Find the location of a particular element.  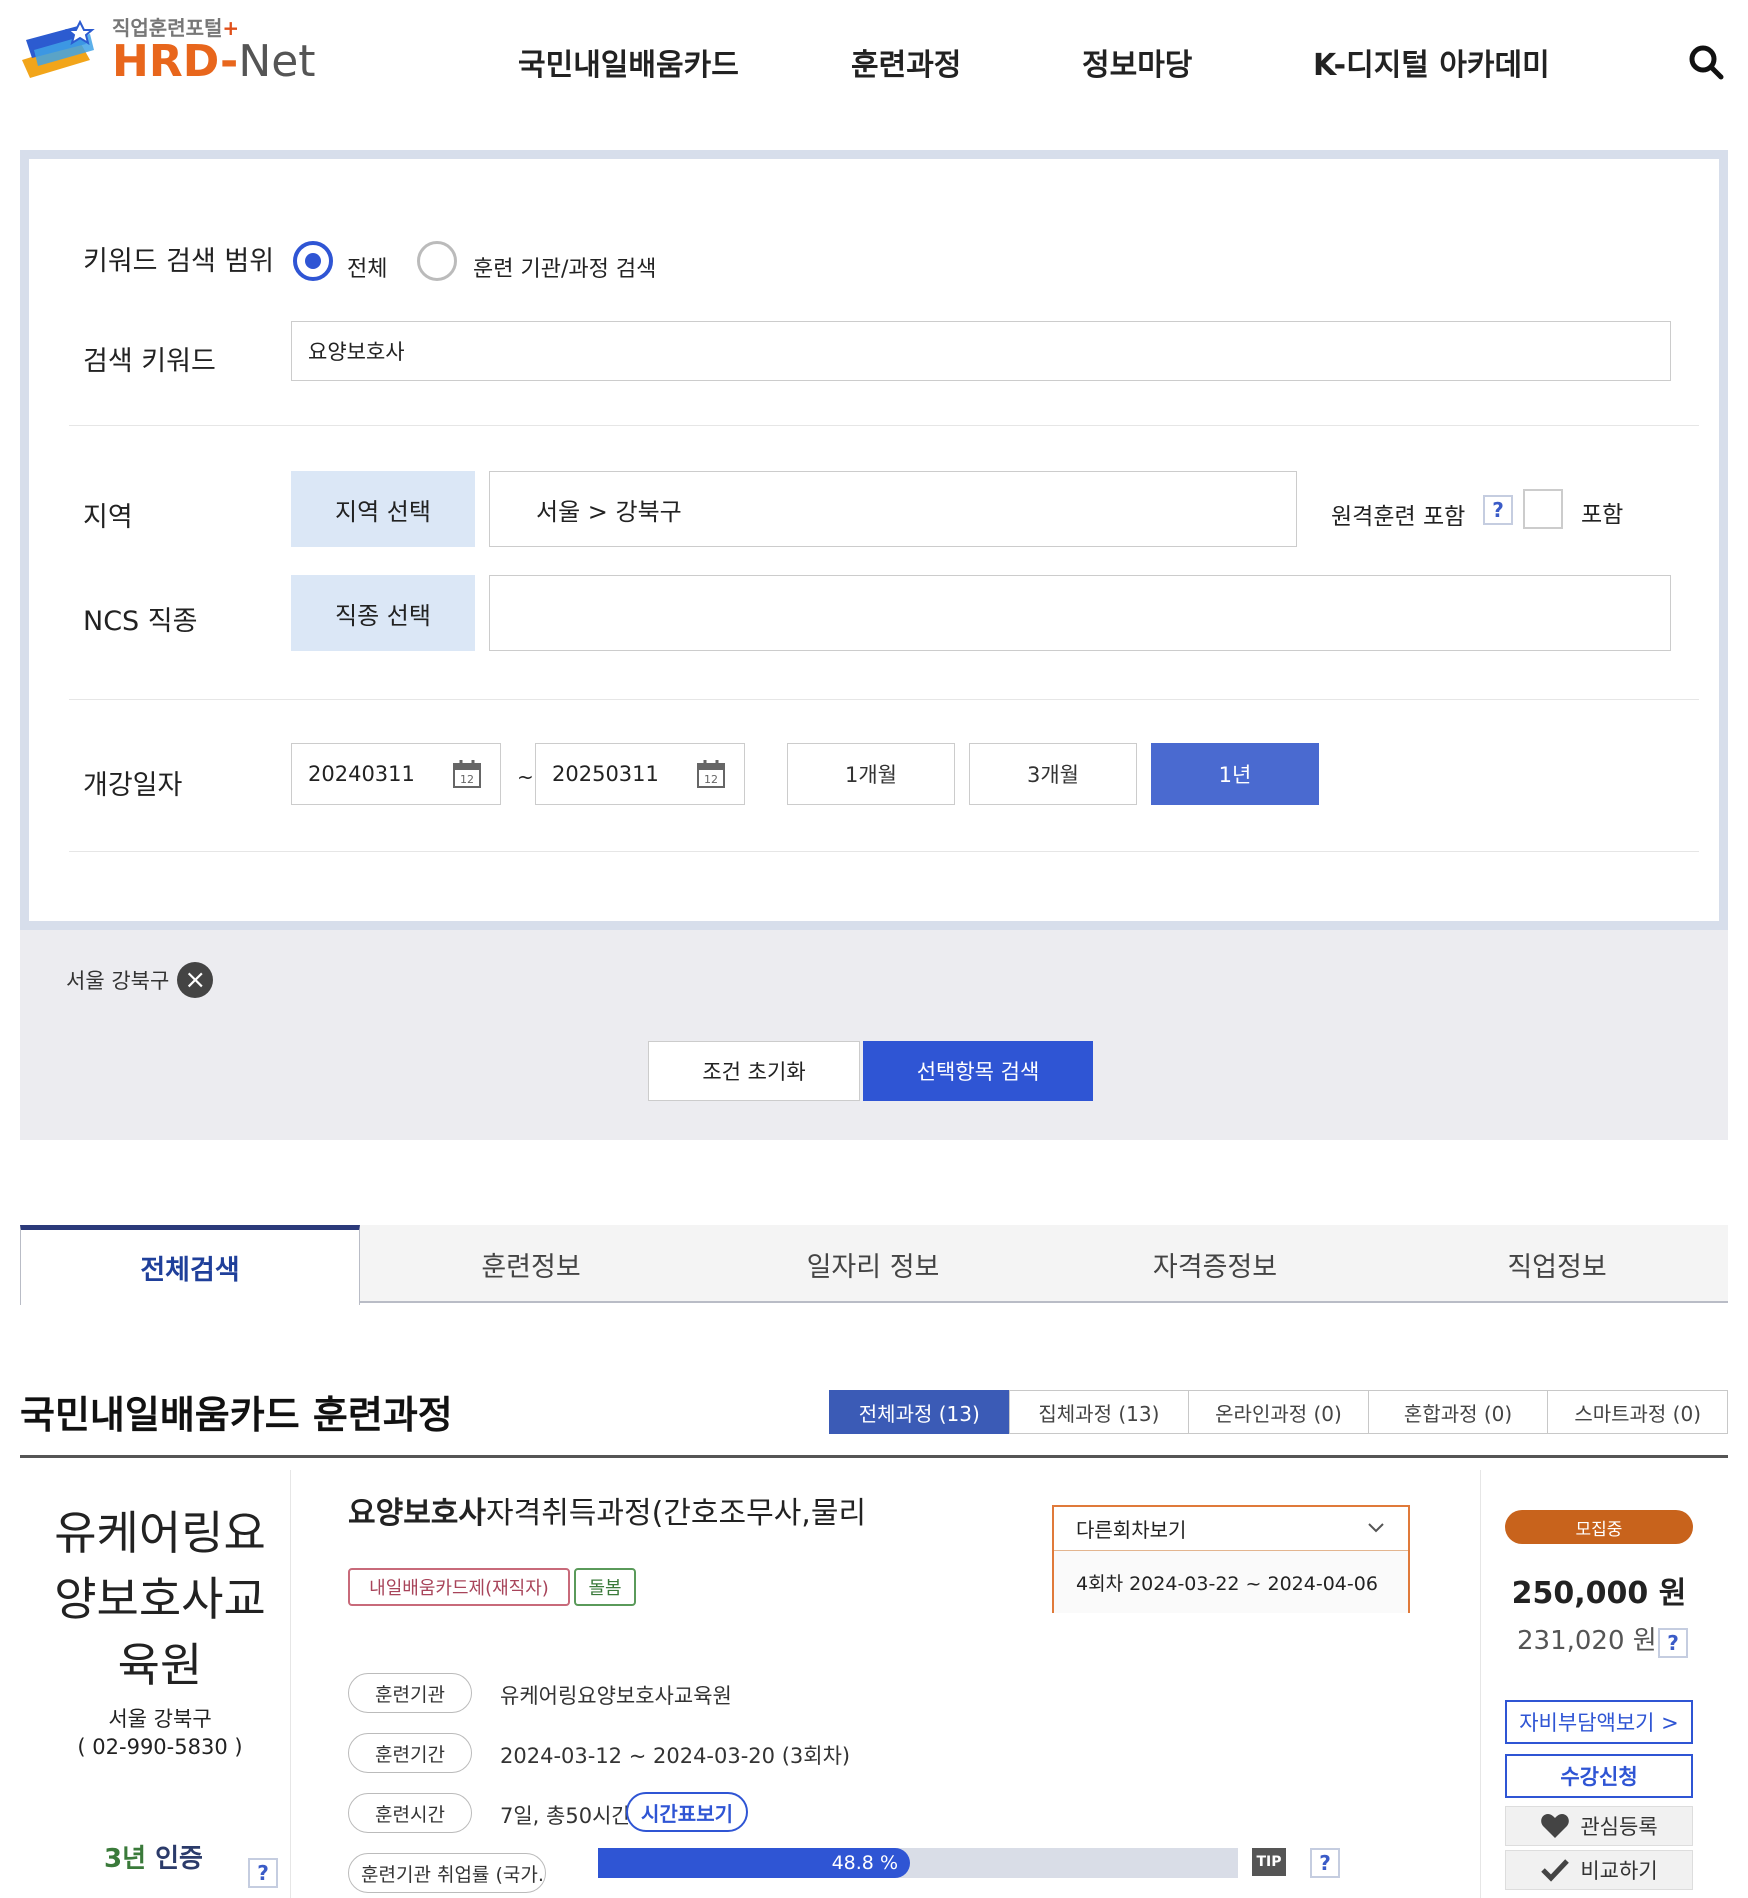

section-title: 국민내일배움카드 훈련과정 is located at coordinates (236, 1415).